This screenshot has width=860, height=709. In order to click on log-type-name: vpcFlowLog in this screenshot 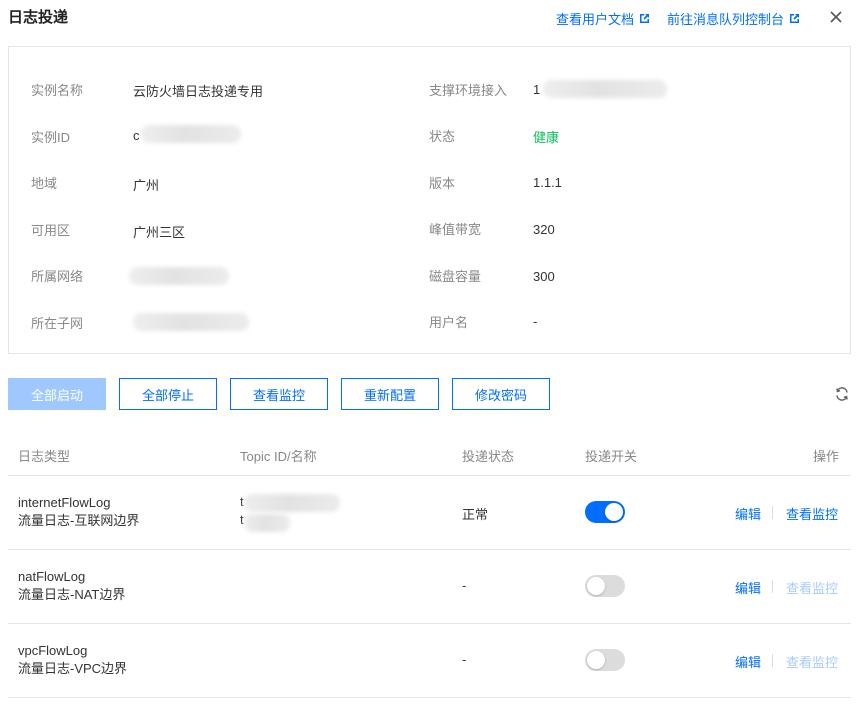, I will do `click(53, 650)`.